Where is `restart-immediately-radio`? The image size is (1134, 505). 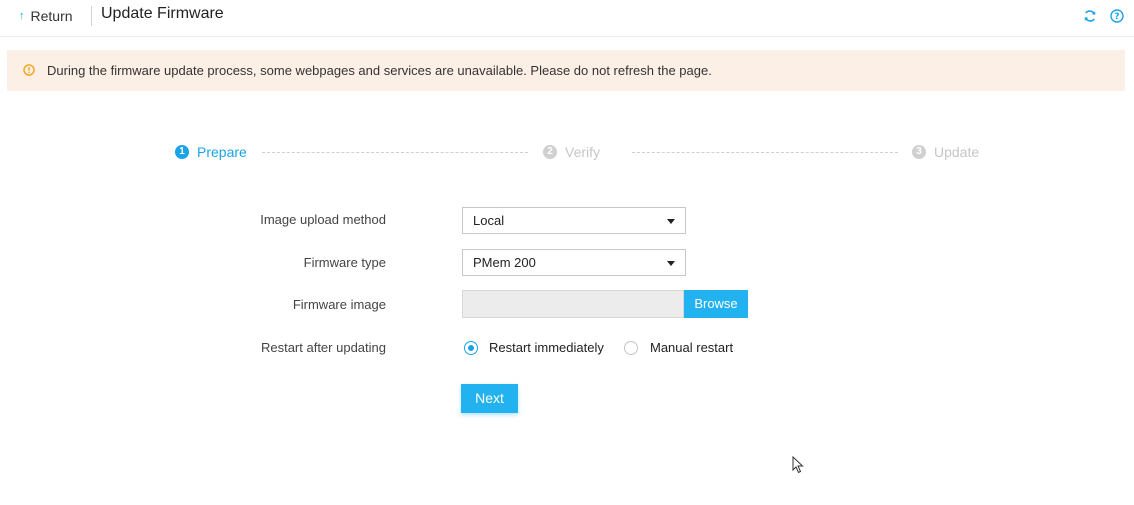 restart-immediately-radio is located at coordinates (471, 348).